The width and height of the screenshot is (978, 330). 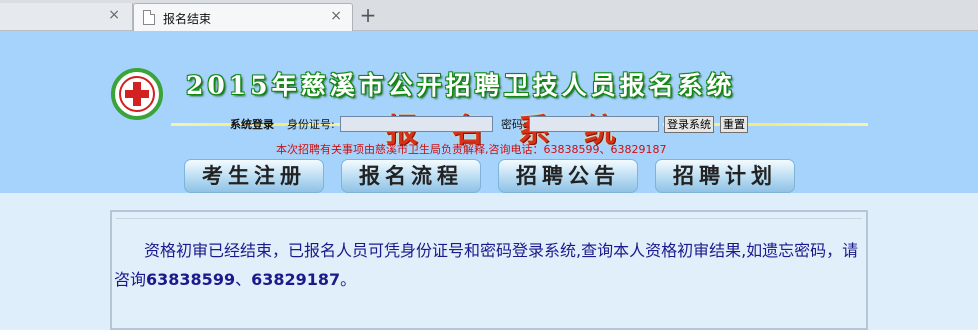 What do you see at coordinates (187, 19) in the screenshot?
I see `tab-title: 报名结束` at bounding box center [187, 19].